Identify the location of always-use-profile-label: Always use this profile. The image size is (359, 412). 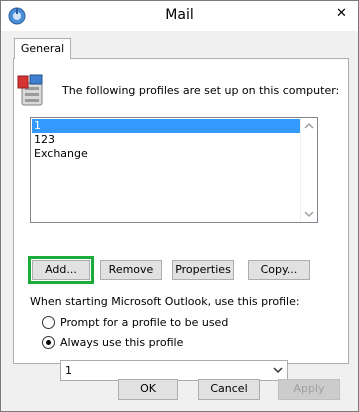
(121, 342).